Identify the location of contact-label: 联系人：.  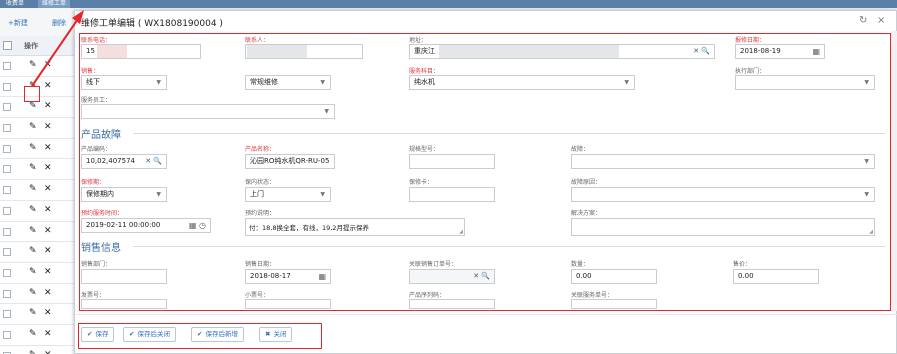
(257, 40).